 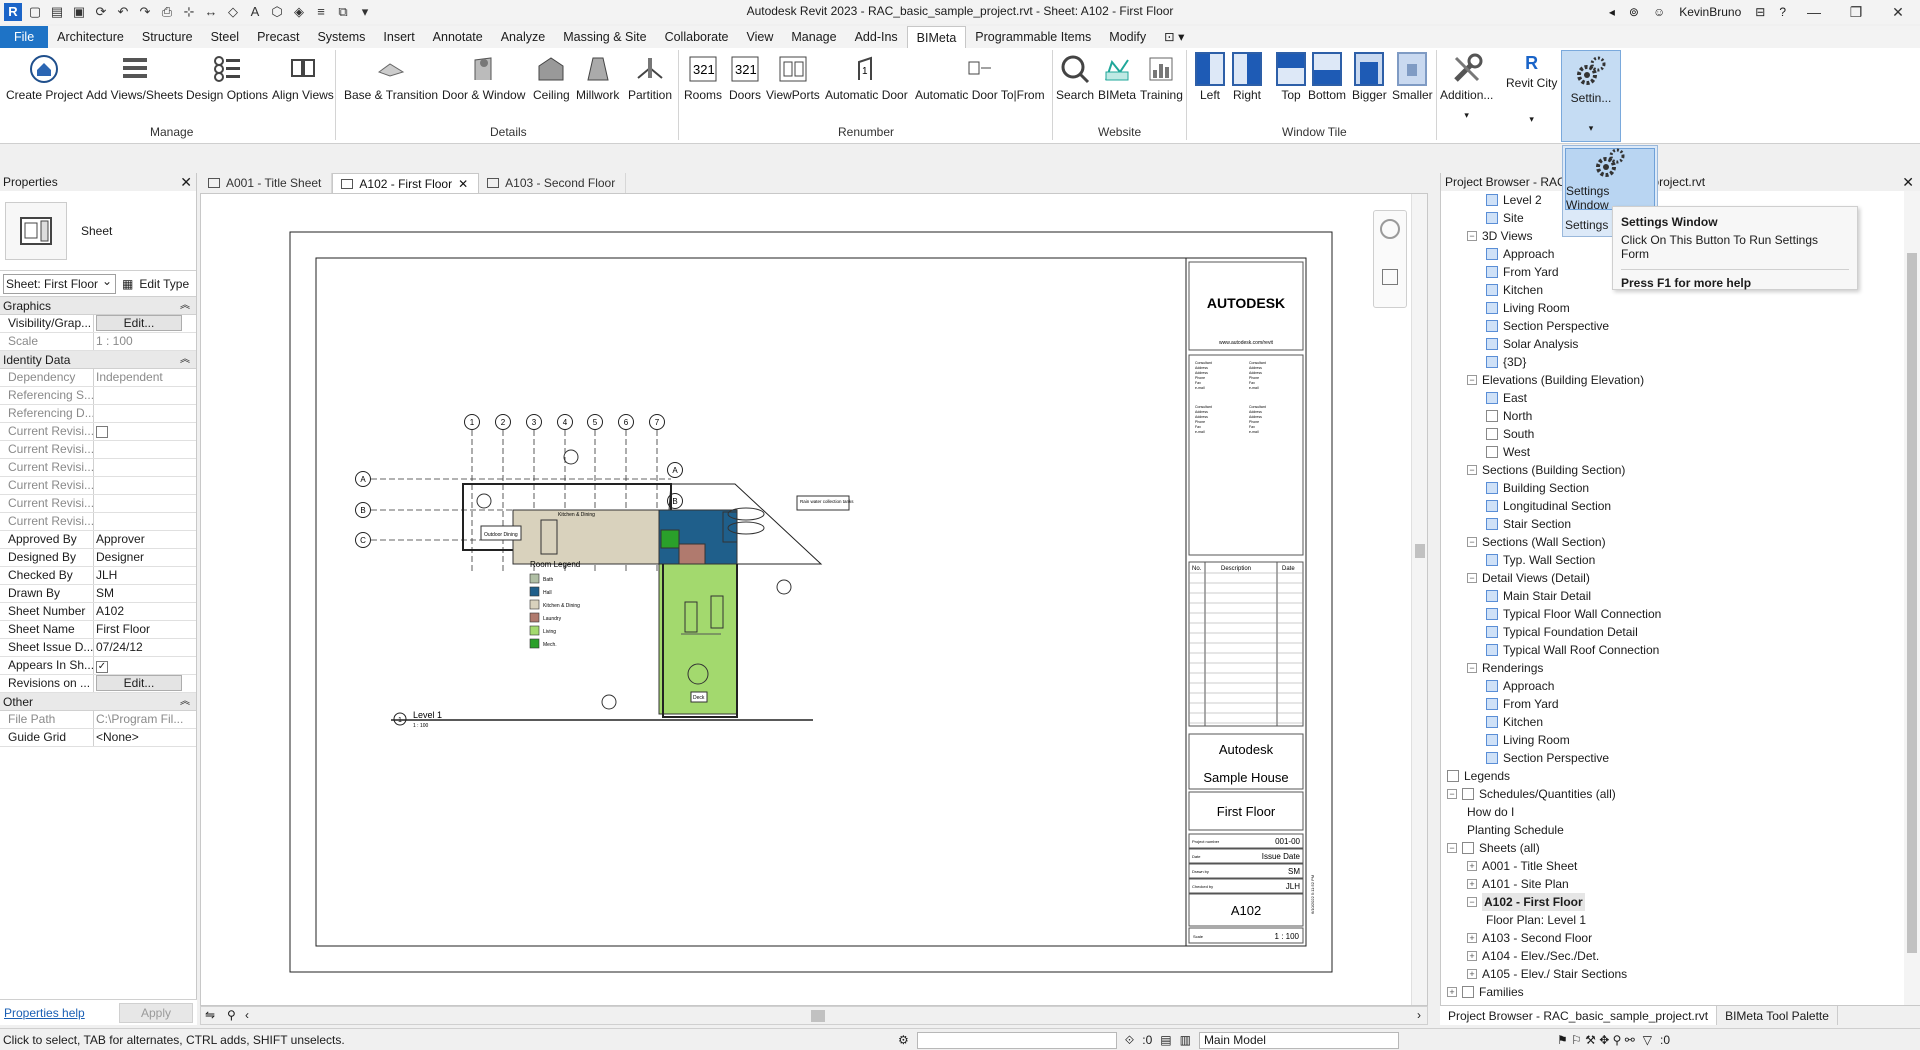 I want to click on tile-right-button: Right, so click(x=1247, y=77).